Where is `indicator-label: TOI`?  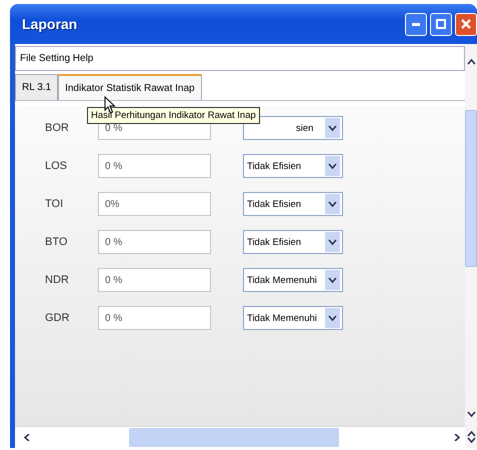 indicator-label: TOI is located at coordinates (54, 204).